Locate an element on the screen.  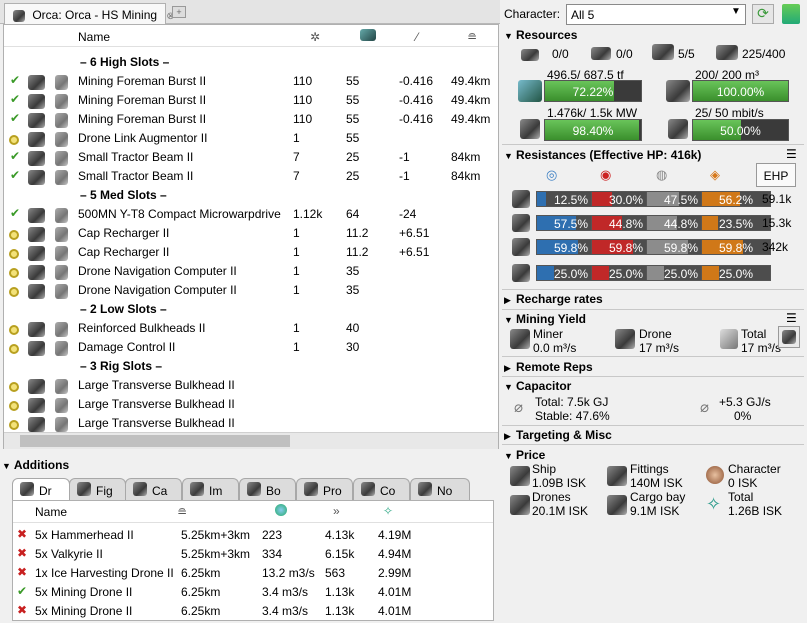
additions-header: ▼ Additions is located at coordinates (35, 465).